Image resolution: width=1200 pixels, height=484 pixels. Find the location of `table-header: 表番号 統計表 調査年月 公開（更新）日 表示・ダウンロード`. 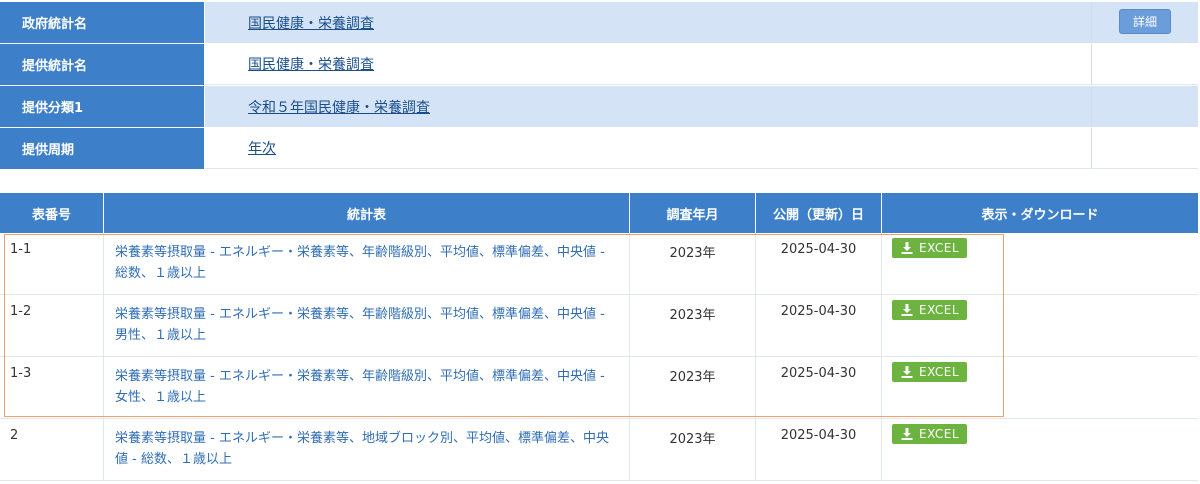

table-header: 表番号 統計表 調査年月 公開（更新）日 表示・ダウンロード is located at coordinates (599, 213).